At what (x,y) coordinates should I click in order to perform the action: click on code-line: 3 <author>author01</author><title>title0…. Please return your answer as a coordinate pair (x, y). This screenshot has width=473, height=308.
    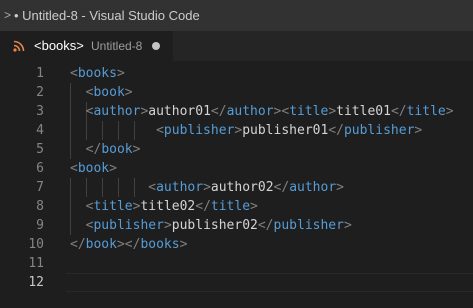
    Looking at the image, I should click on (236, 111).